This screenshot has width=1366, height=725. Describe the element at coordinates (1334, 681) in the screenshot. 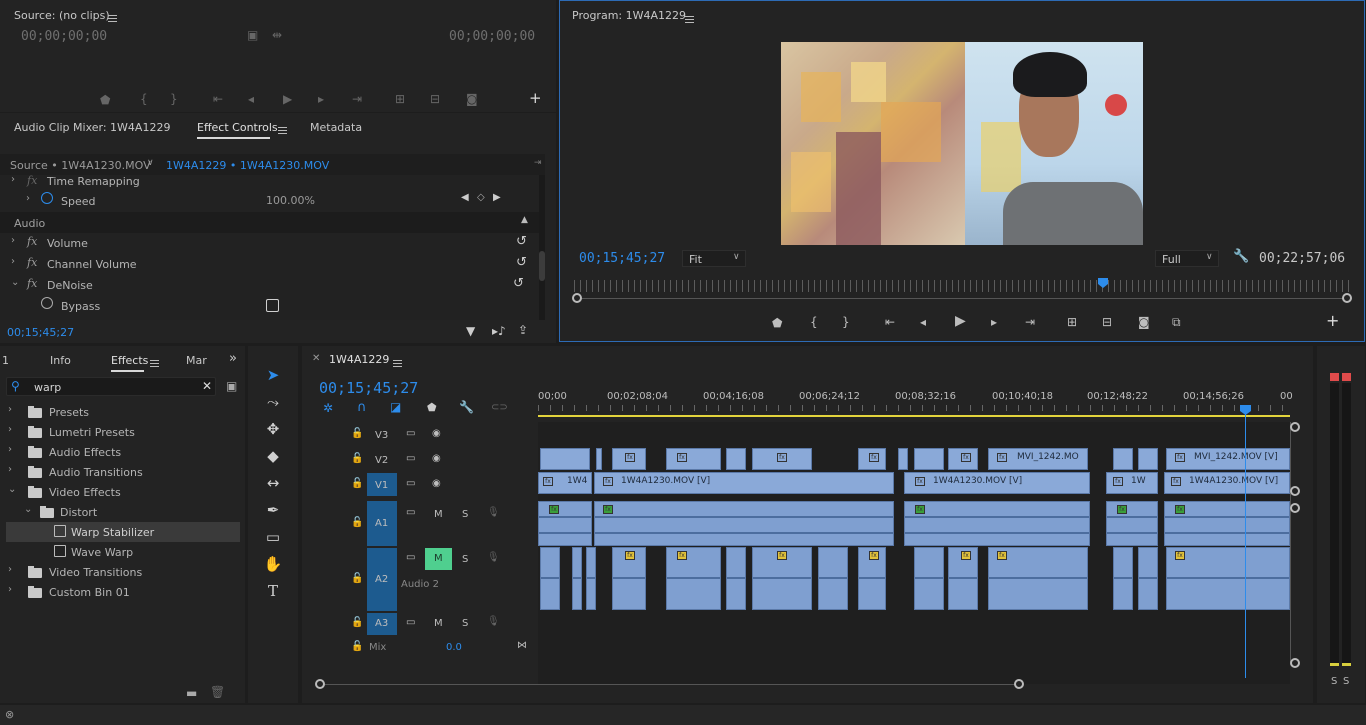

I see `solo-left-button: S` at that location.